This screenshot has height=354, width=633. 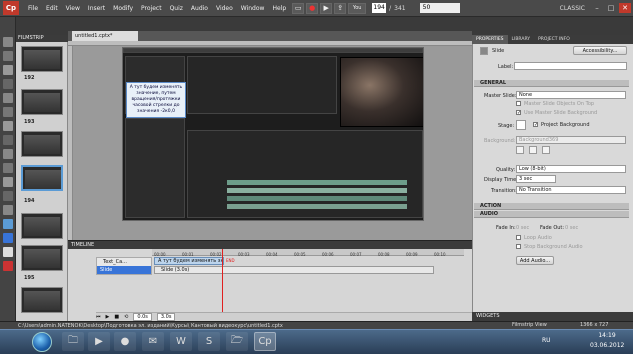 What do you see at coordinates (294, 270) in the screenshot?
I see `timeline-slide-bar: Slide (3.0s)` at bounding box center [294, 270].